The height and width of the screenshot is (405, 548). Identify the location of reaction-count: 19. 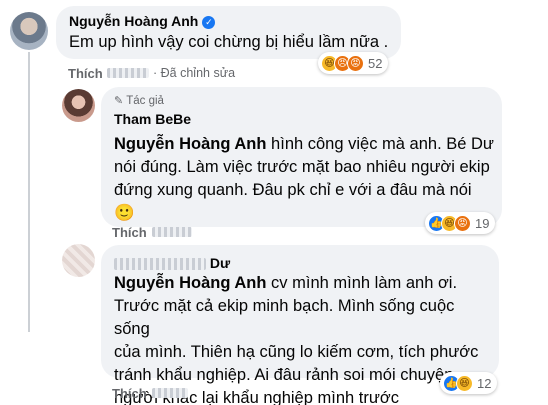
(482, 223).